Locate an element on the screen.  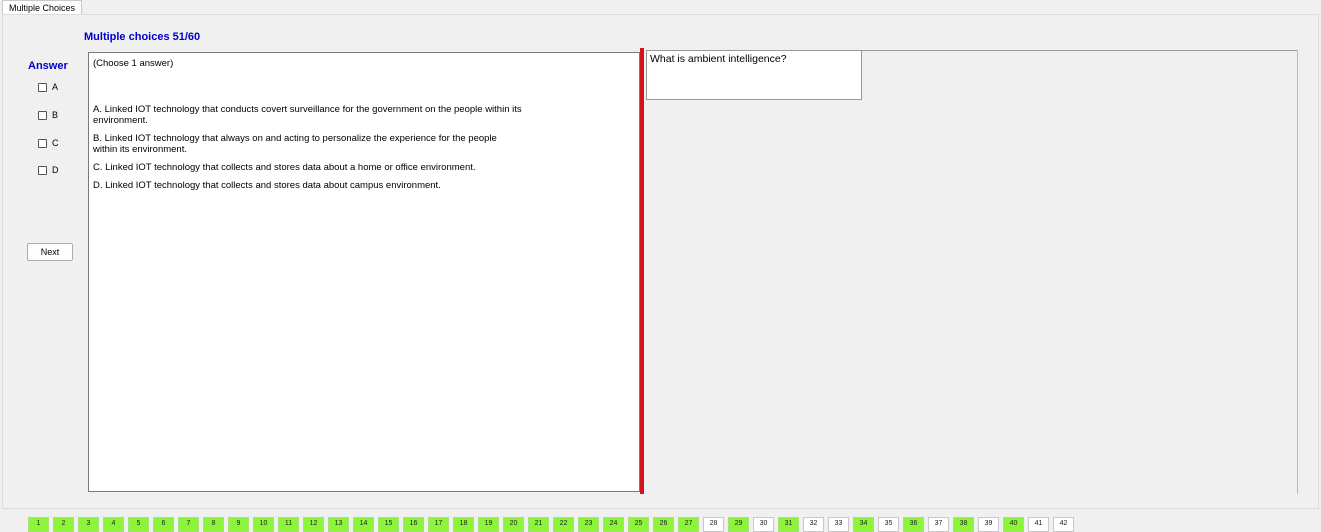
question-nav-button: 40 is located at coordinates (1013, 524).